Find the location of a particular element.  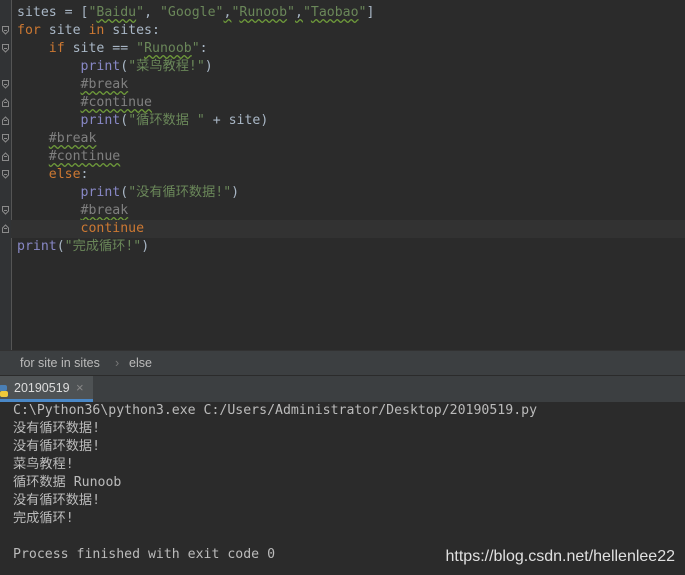

code-token: else is located at coordinates (64, 174).